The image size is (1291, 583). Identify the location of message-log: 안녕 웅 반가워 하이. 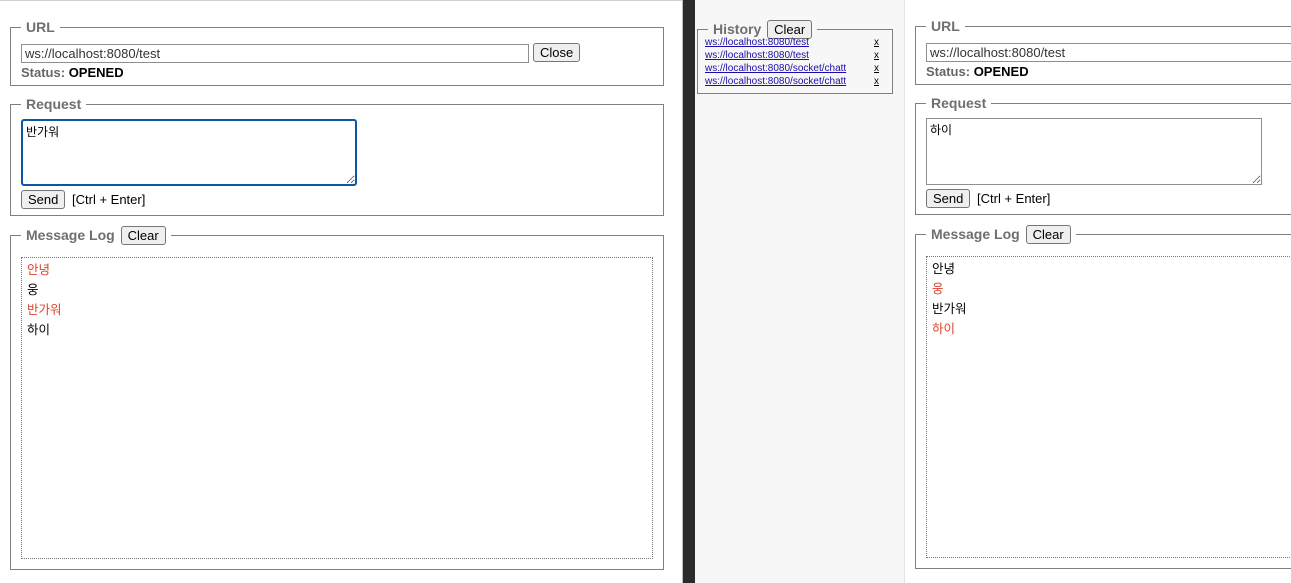
(1108, 407).